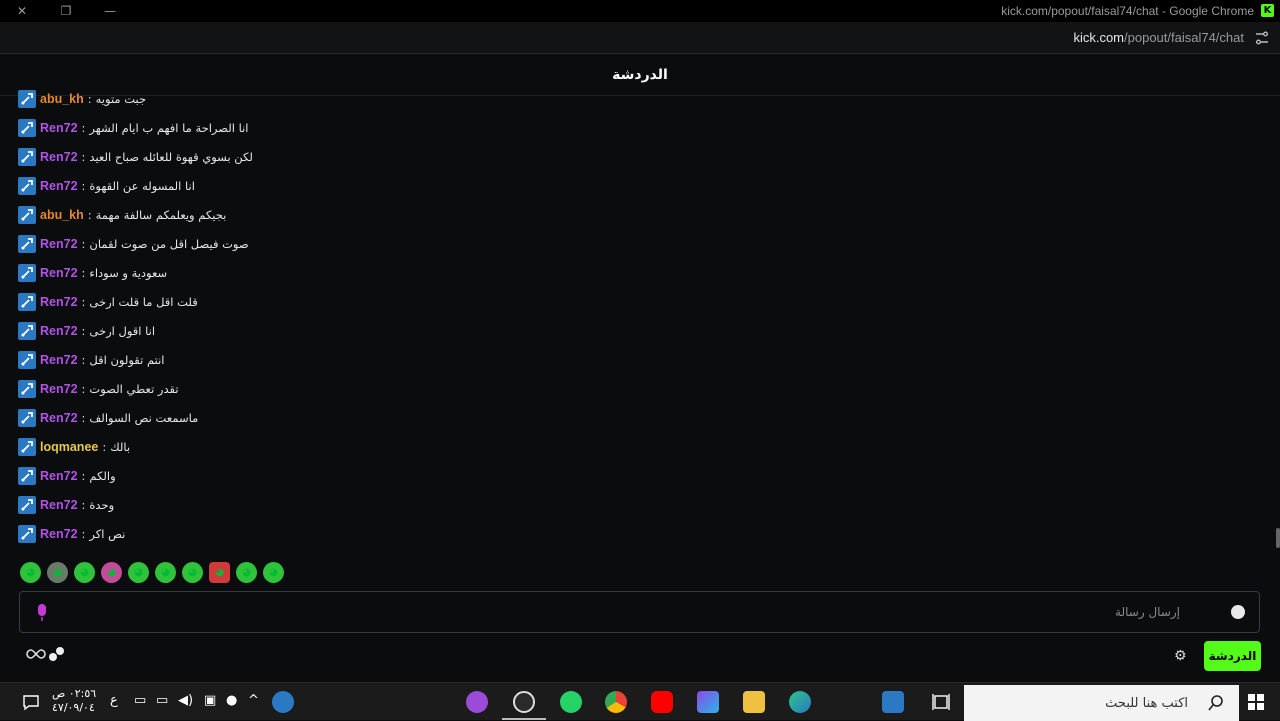  Describe the element at coordinates (36, 654) in the screenshot. I see `infinity-icon` at that location.